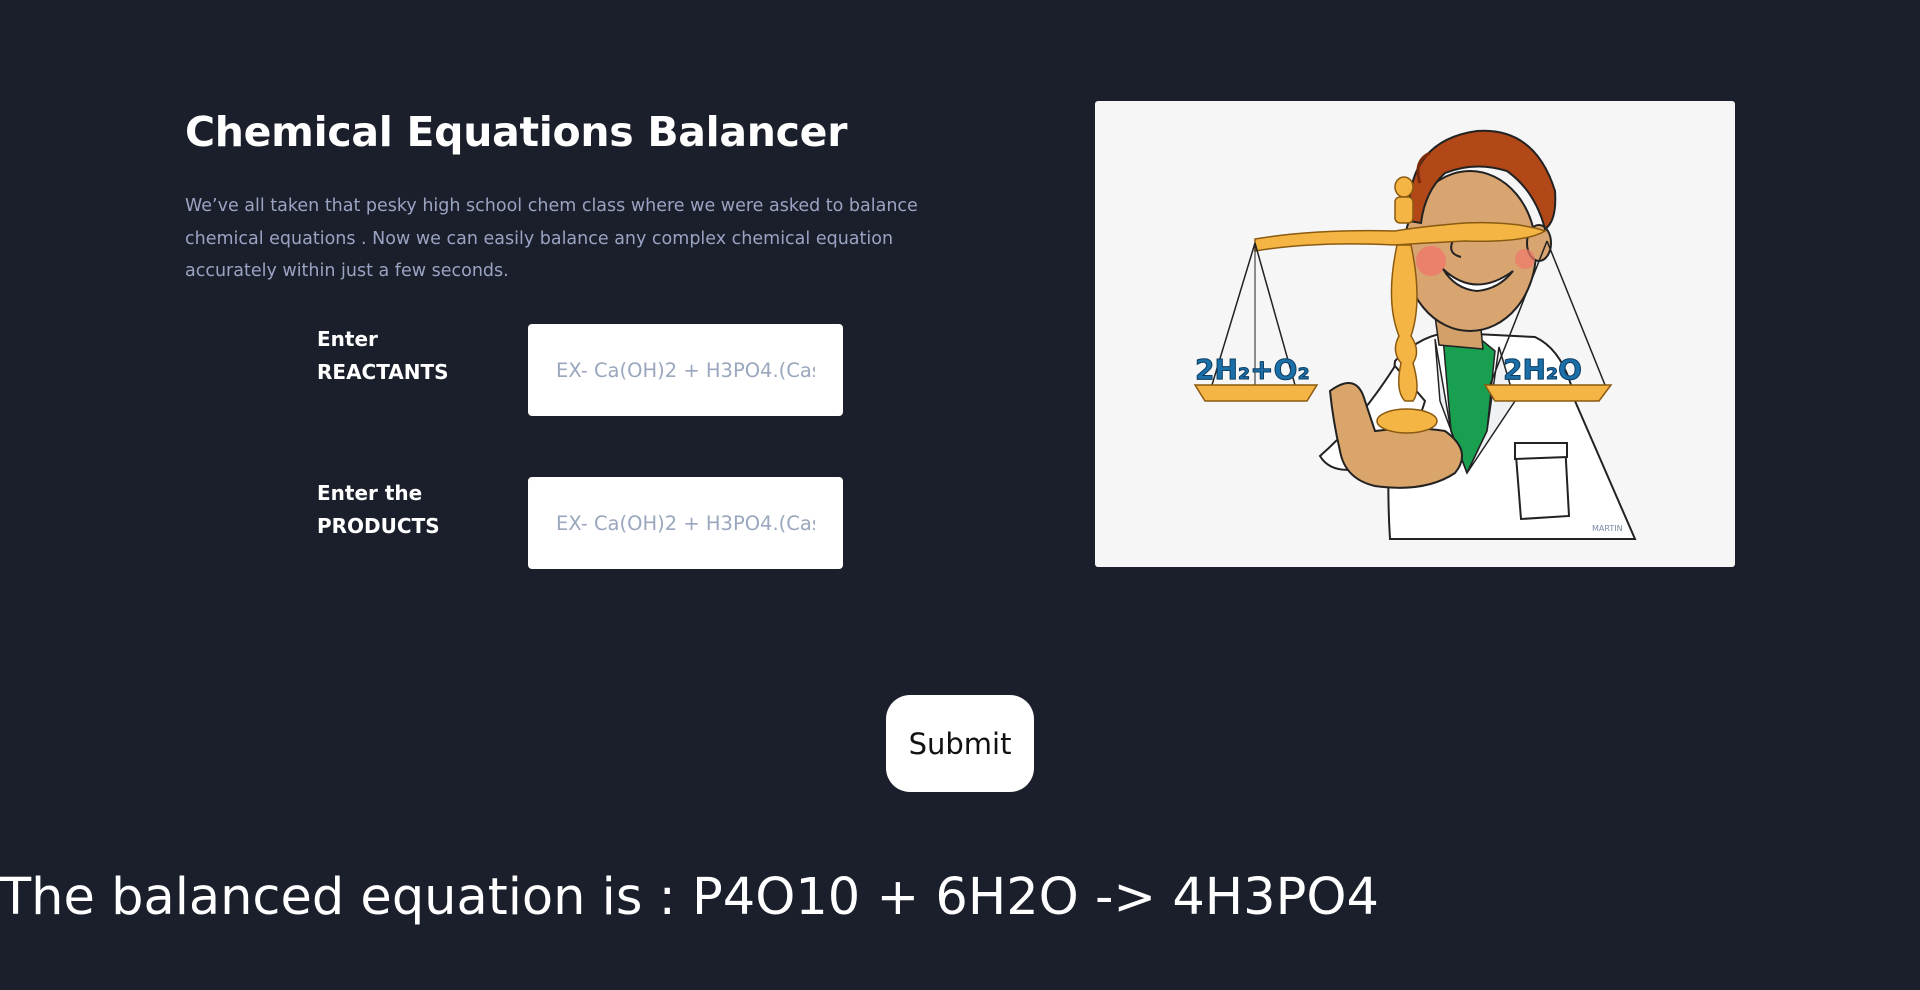 The image size is (1920, 990). Describe the element at coordinates (685, 523) in the screenshot. I see `products-input` at that location.